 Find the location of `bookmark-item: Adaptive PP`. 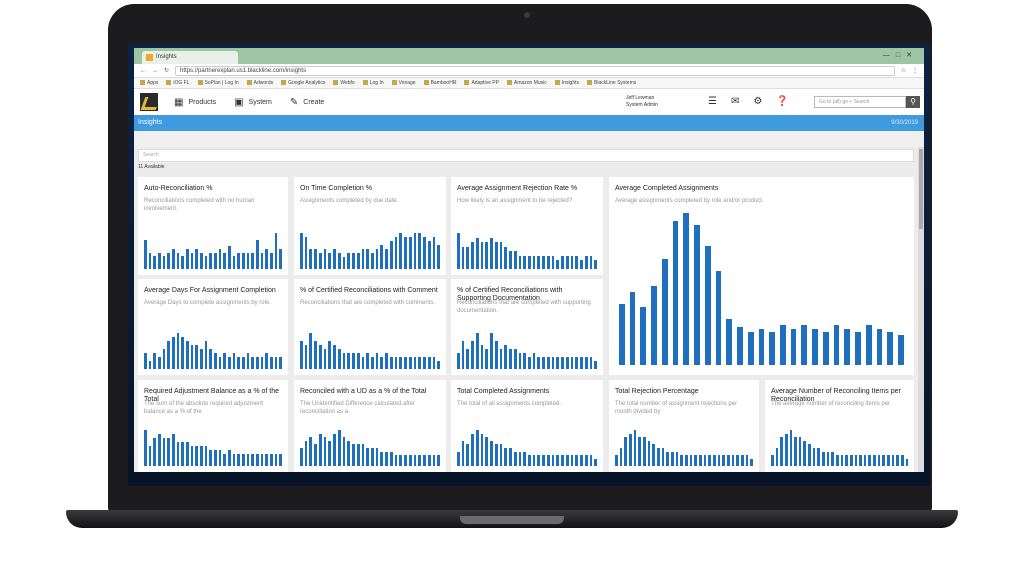

bookmark-item: Adaptive PP is located at coordinates (481, 83).